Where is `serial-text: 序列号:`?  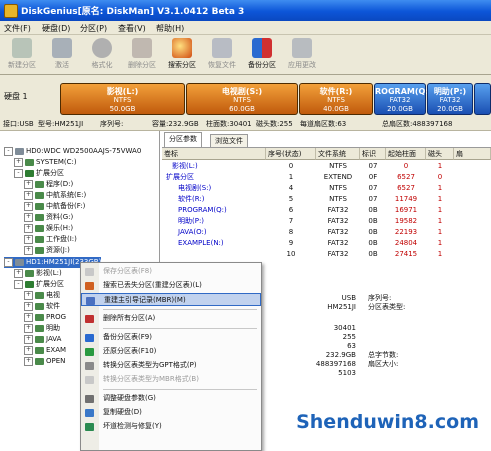 serial-text: 序列号: is located at coordinates (112, 124).